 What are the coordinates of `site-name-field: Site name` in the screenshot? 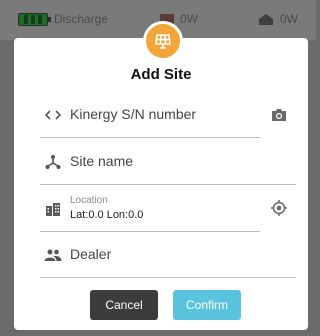 It's located at (168, 162).